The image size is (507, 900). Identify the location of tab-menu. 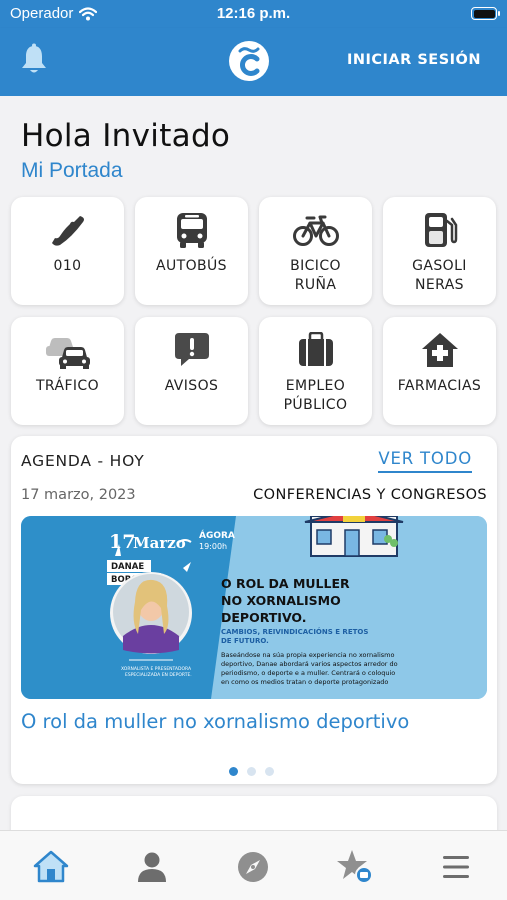
(456, 867).